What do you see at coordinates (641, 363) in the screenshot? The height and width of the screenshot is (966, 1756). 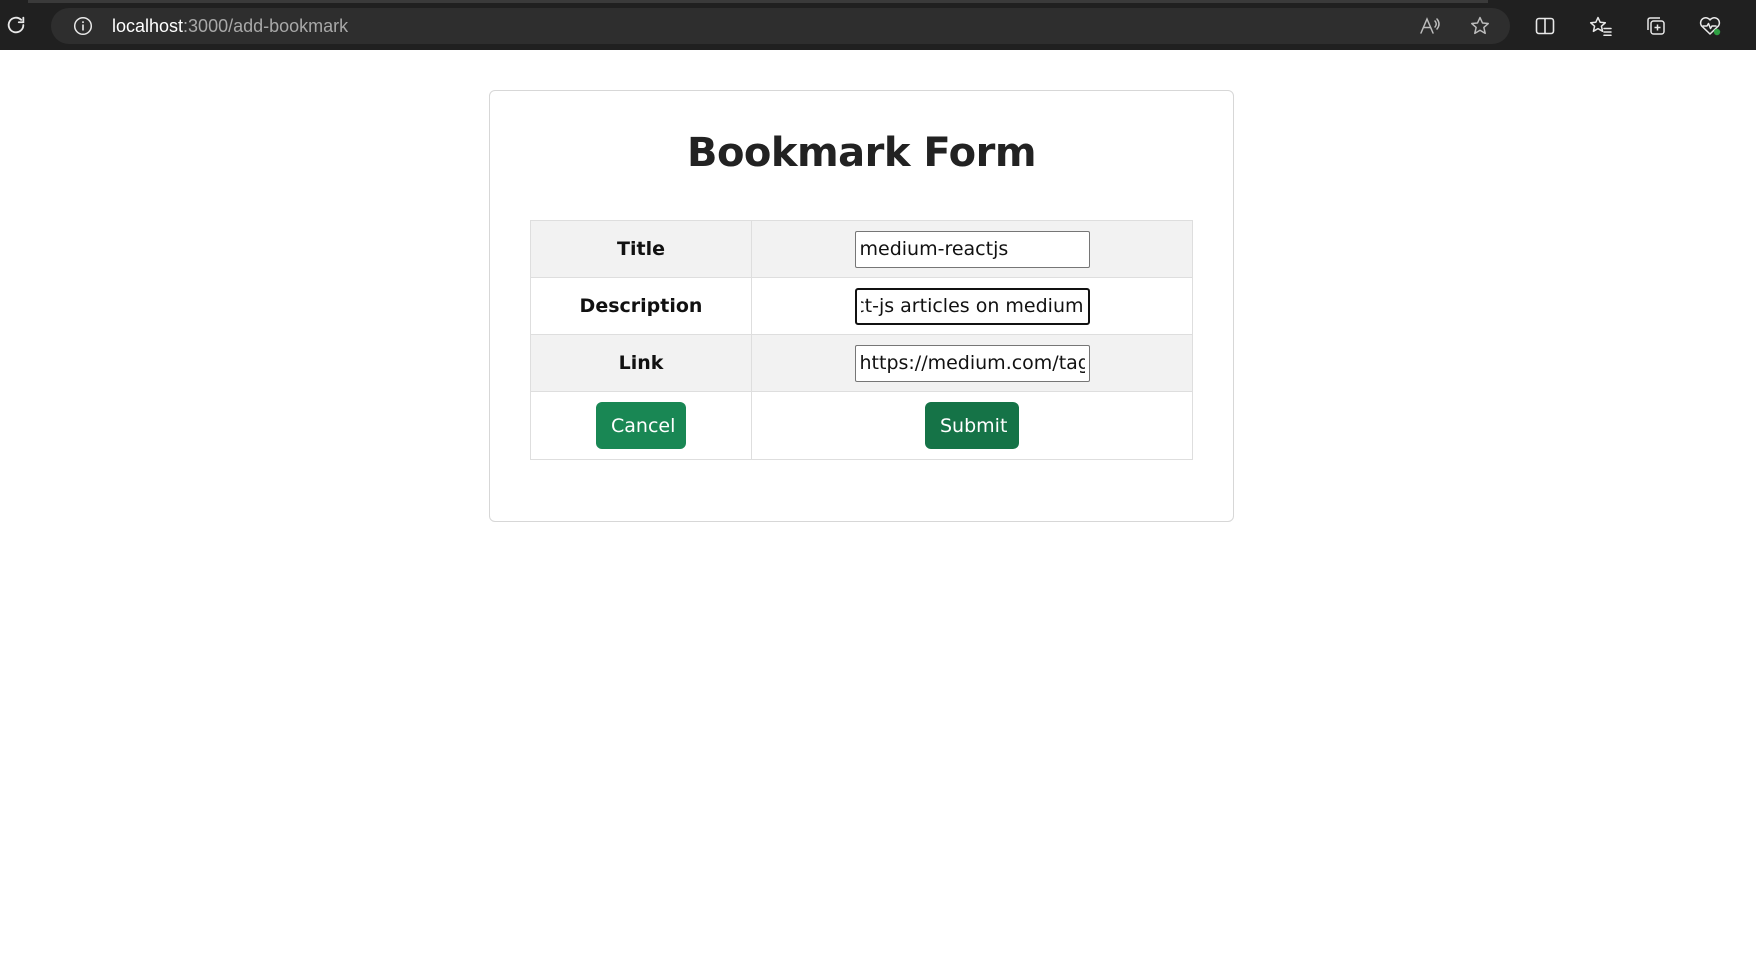 I see `link-label: Link` at bounding box center [641, 363].